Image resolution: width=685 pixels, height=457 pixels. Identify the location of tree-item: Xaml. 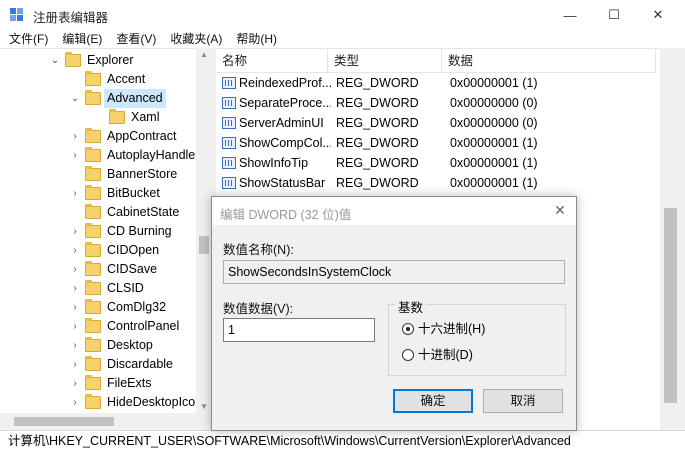
(98, 117).